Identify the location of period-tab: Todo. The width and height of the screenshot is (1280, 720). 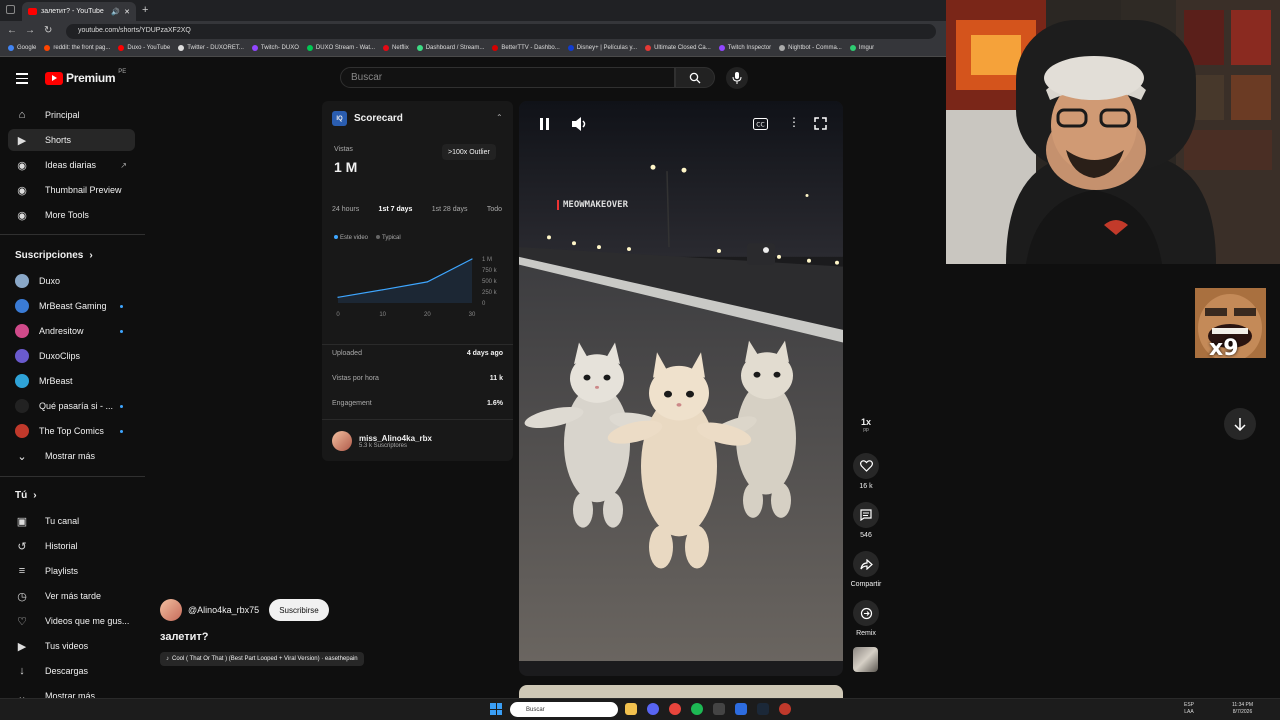
(494, 209).